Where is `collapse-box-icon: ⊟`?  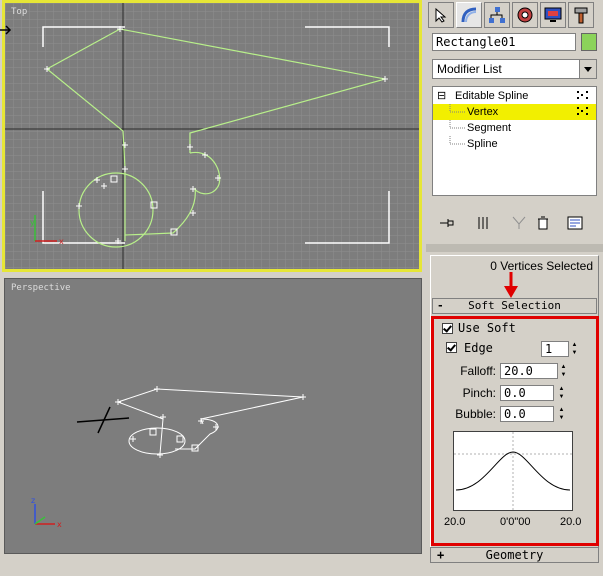 collapse-box-icon: ⊟ is located at coordinates (441, 96).